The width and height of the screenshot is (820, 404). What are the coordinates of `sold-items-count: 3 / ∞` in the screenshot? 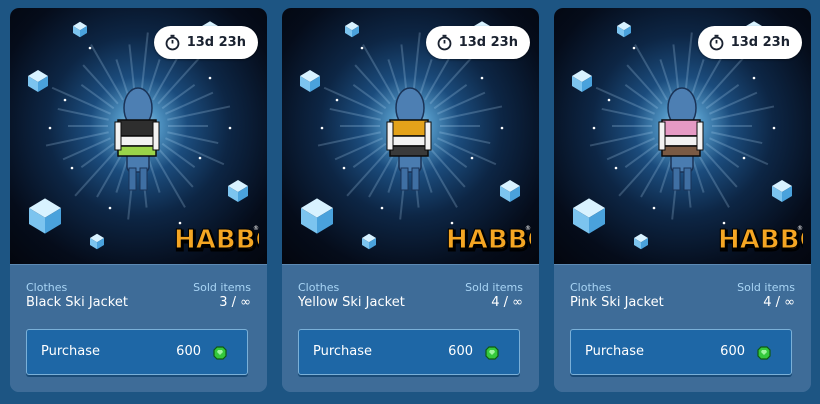 It's located at (235, 302).